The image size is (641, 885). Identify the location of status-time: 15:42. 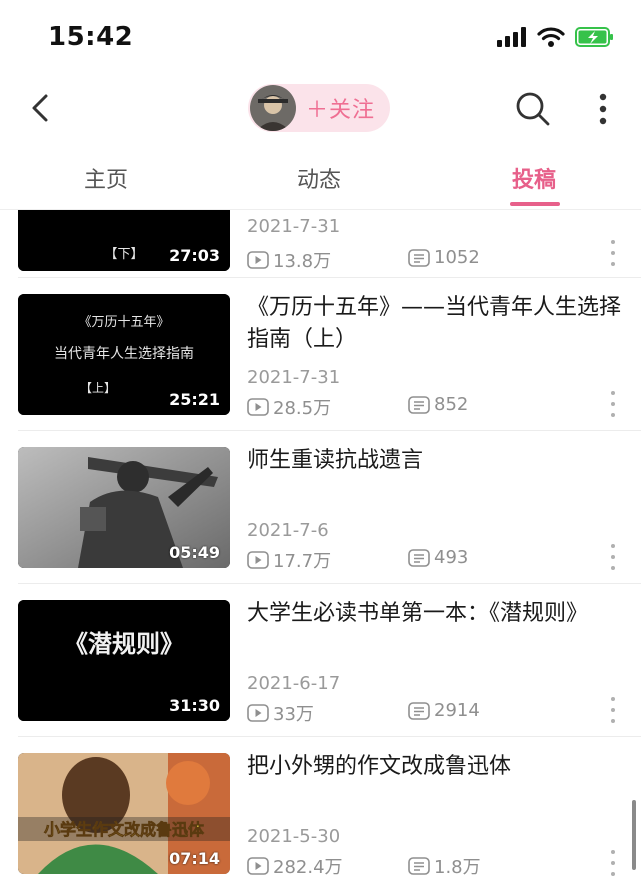
(91, 37).